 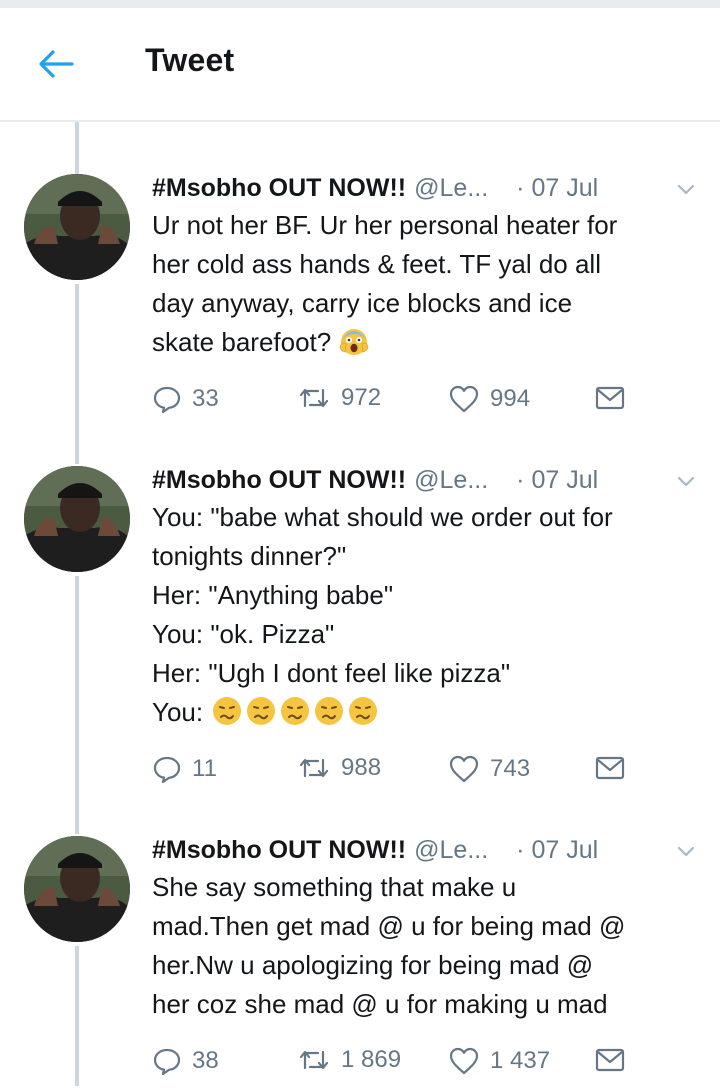 I want to click on like-count: 994, so click(x=510, y=398).